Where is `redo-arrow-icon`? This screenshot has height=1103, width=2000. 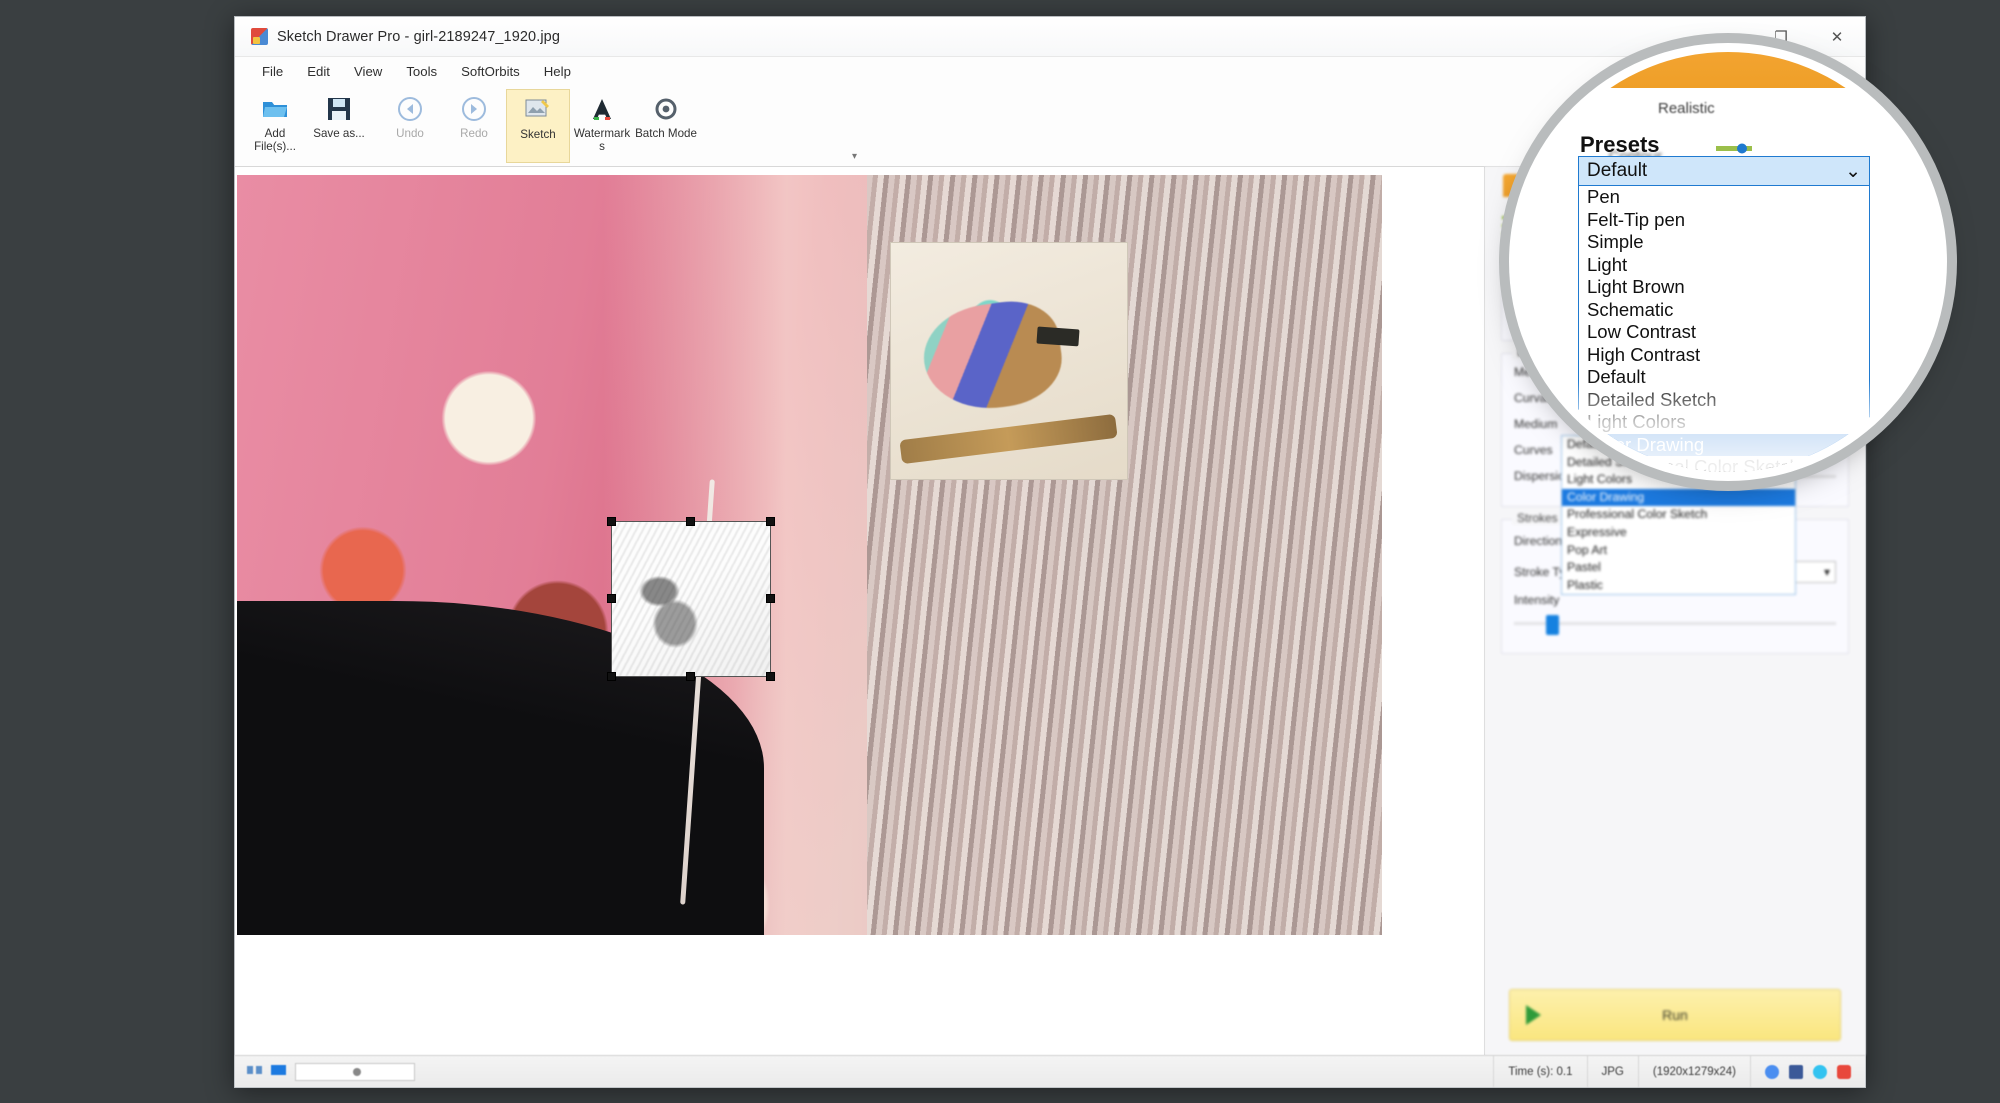 redo-arrow-icon is located at coordinates (474, 109).